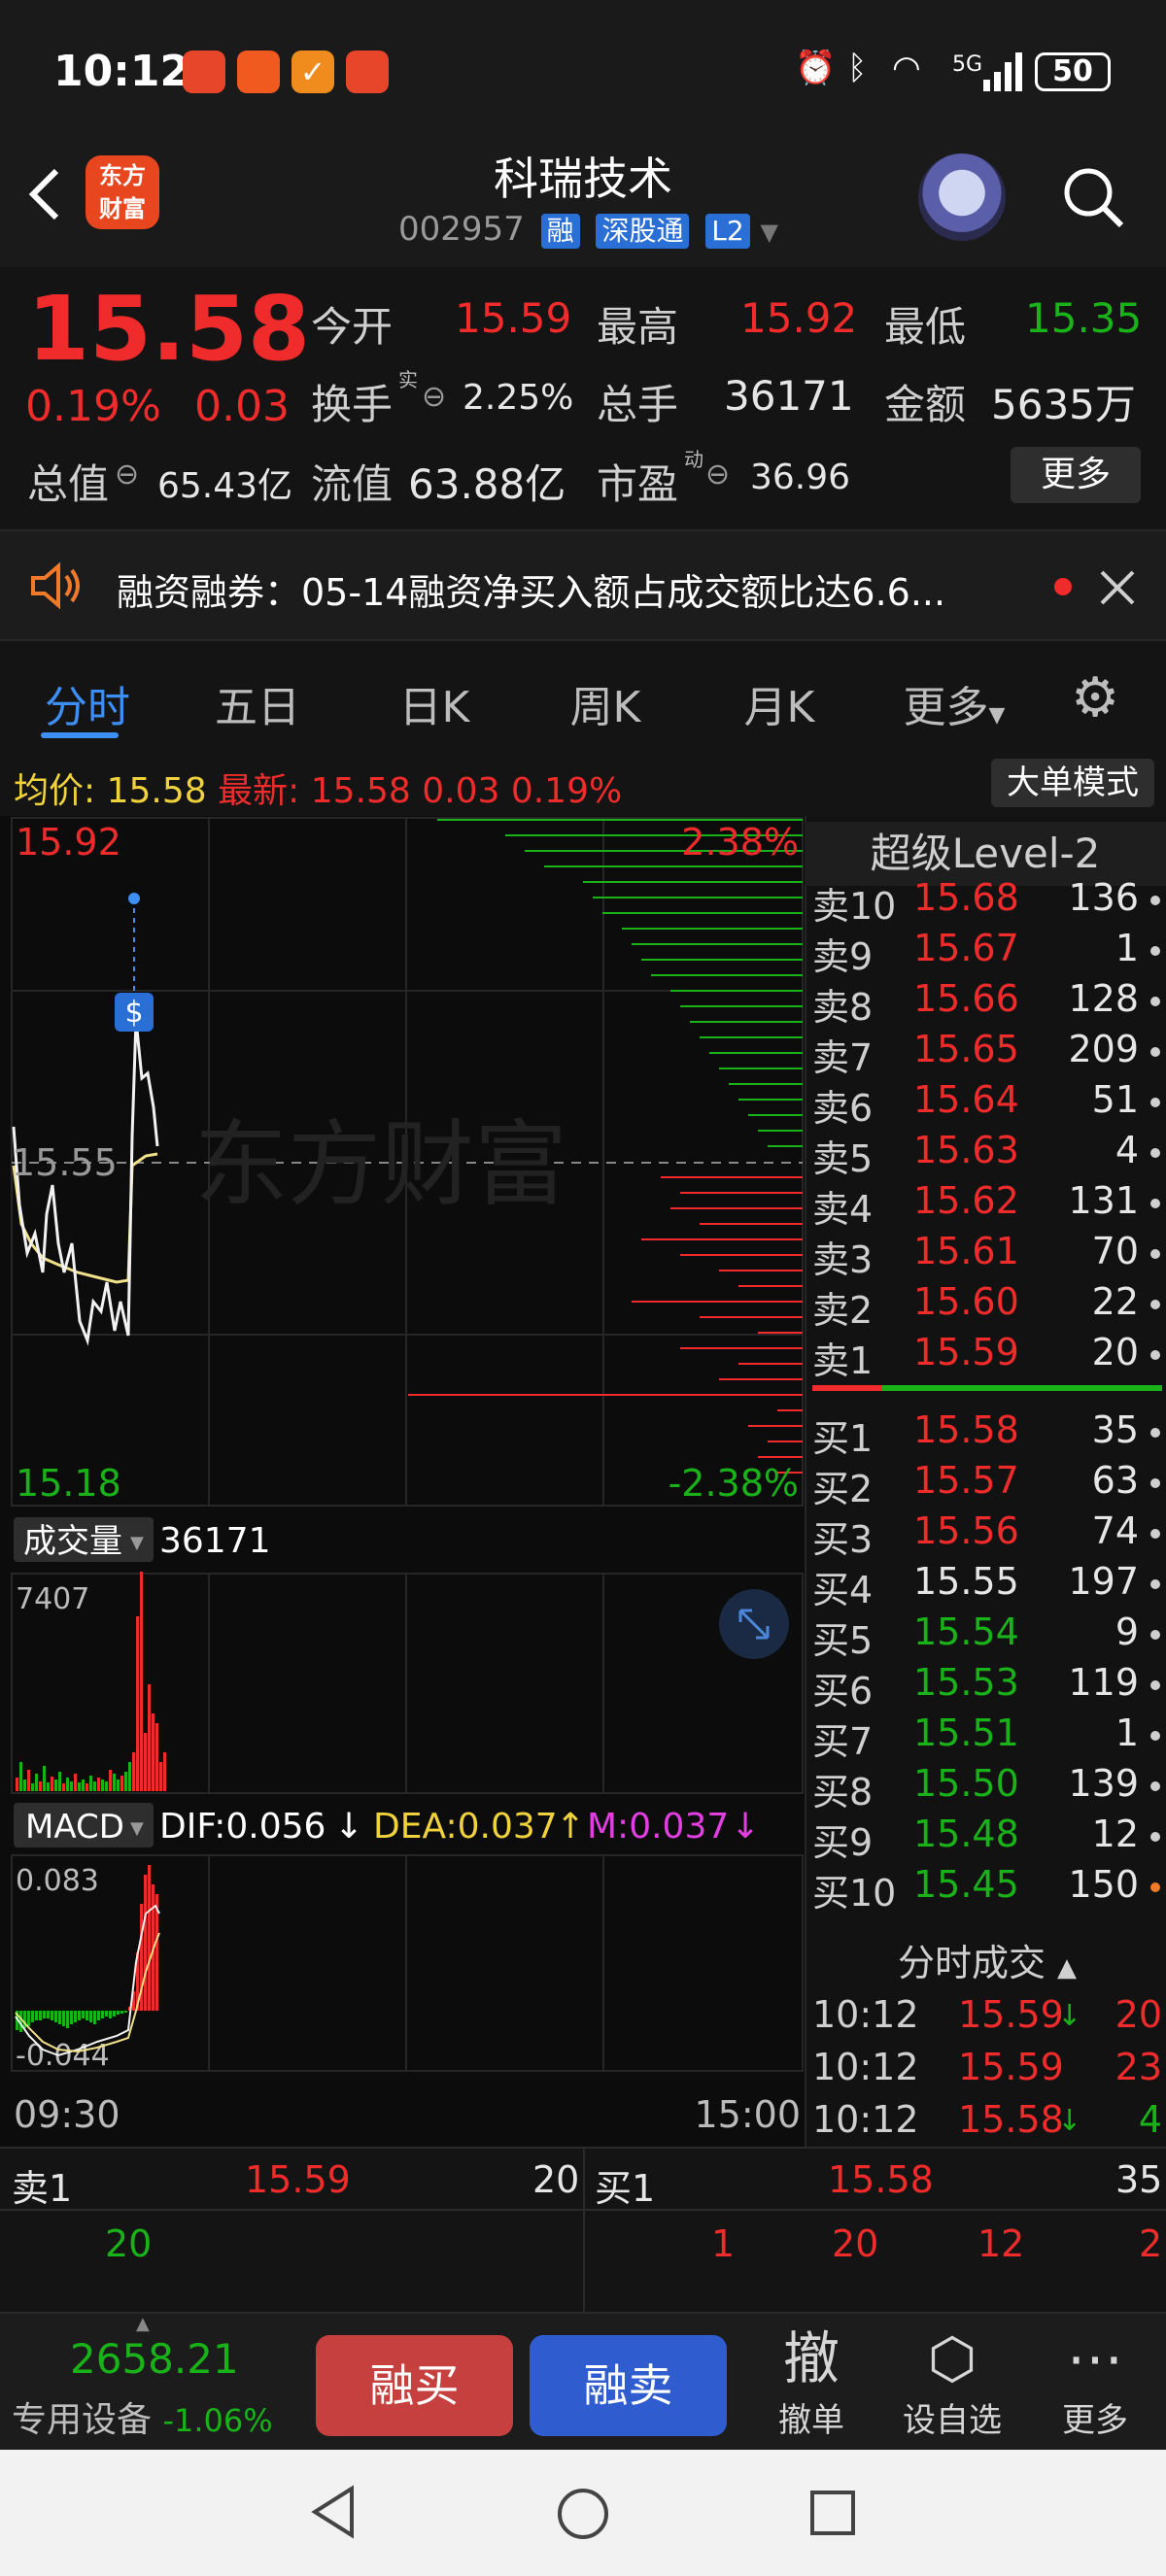  Describe the element at coordinates (734, 1483) in the screenshot. I see `pct-axis-min: -2.38%` at that location.